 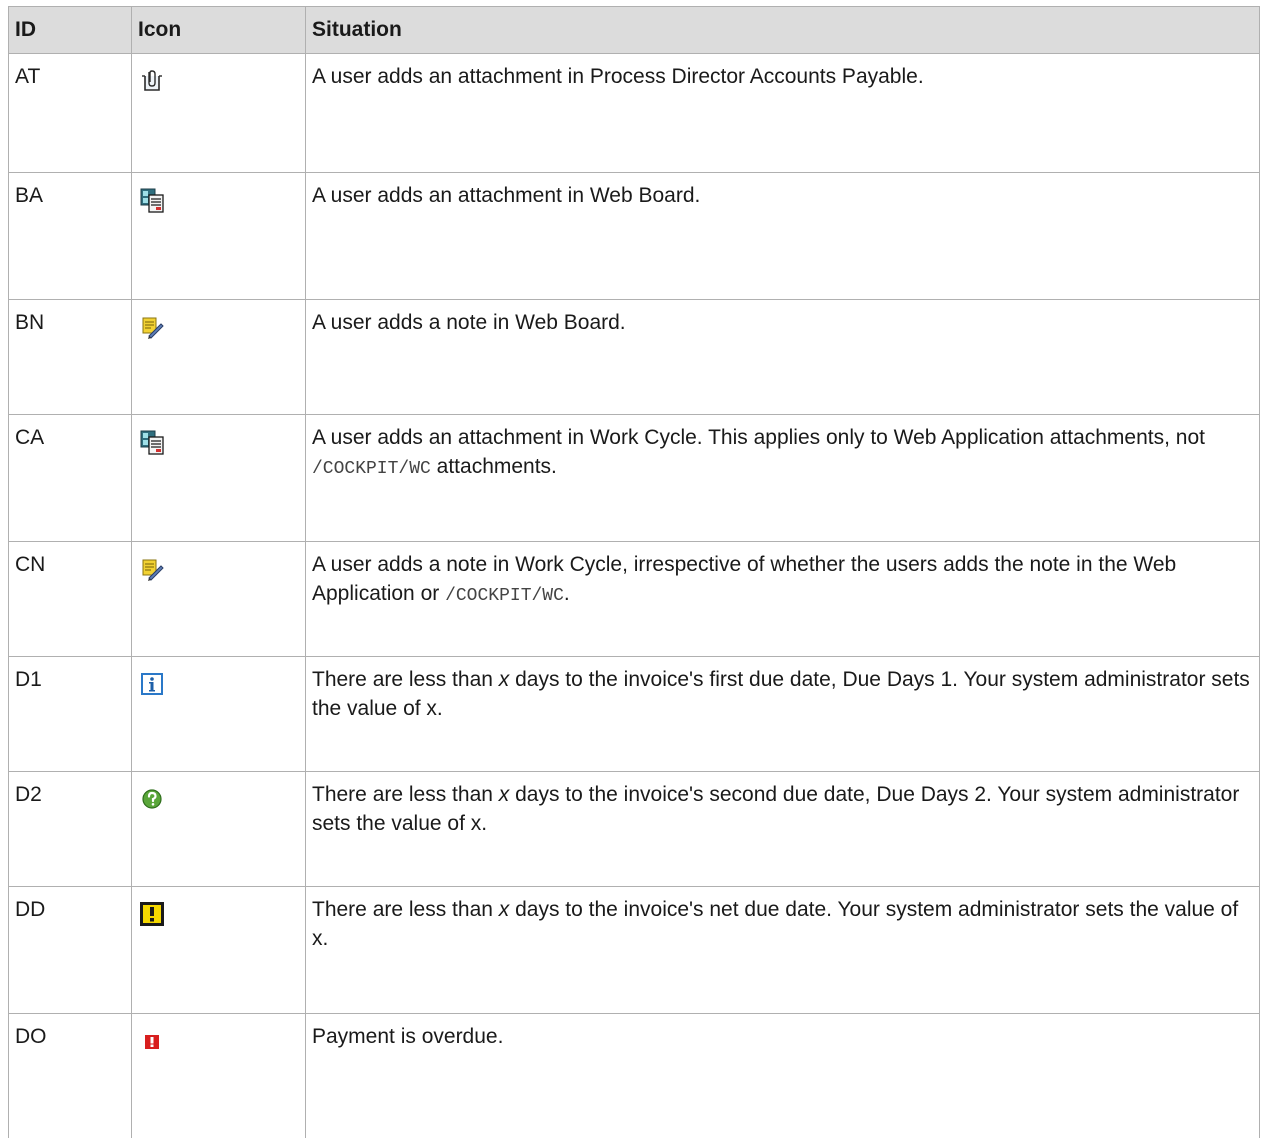 I want to click on row-id: D2, so click(x=70, y=829).